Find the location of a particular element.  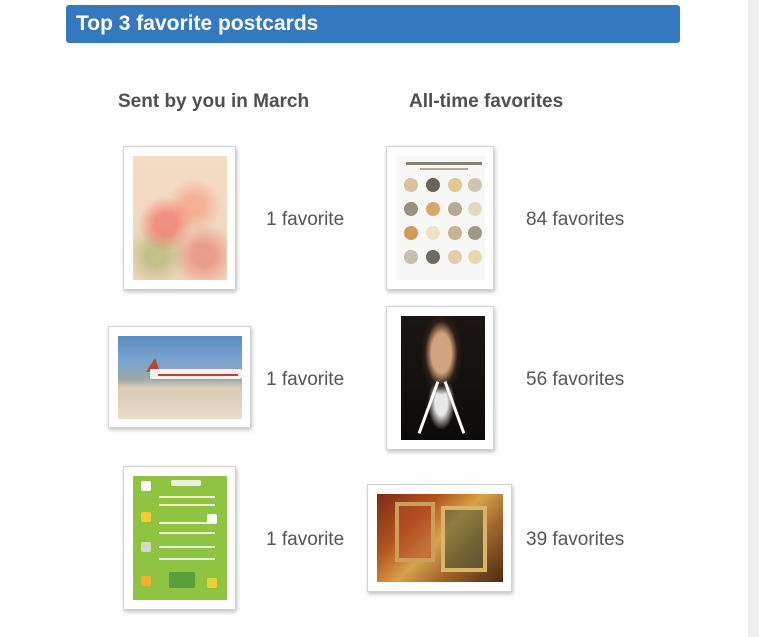

sent-column-title: Sent by you in March is located at coordinates (214, 101).